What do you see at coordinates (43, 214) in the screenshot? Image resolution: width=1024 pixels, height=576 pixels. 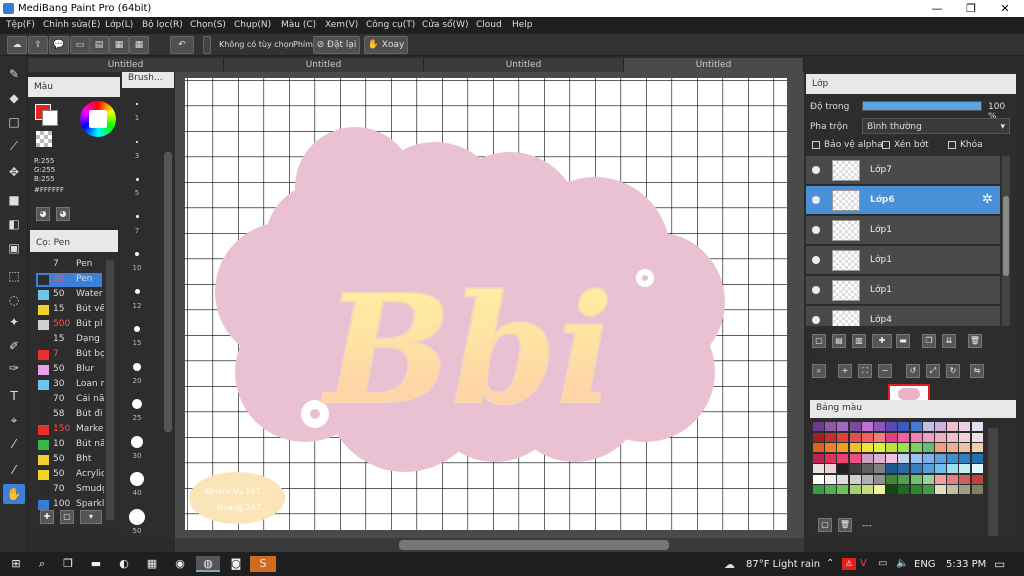 I see `palette-icon: ◕` at bounding box center [43, 214].